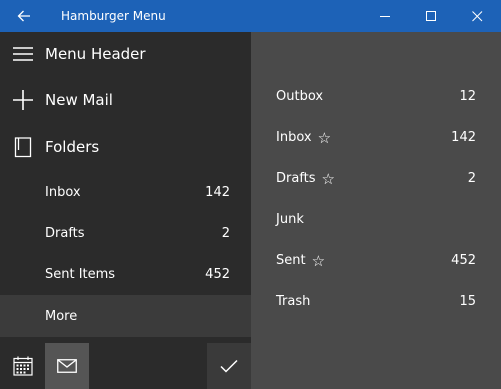 The width and height of the screenshot is (501, 389). I want to click on new-mail-item: New Mail, so click(125, 100).